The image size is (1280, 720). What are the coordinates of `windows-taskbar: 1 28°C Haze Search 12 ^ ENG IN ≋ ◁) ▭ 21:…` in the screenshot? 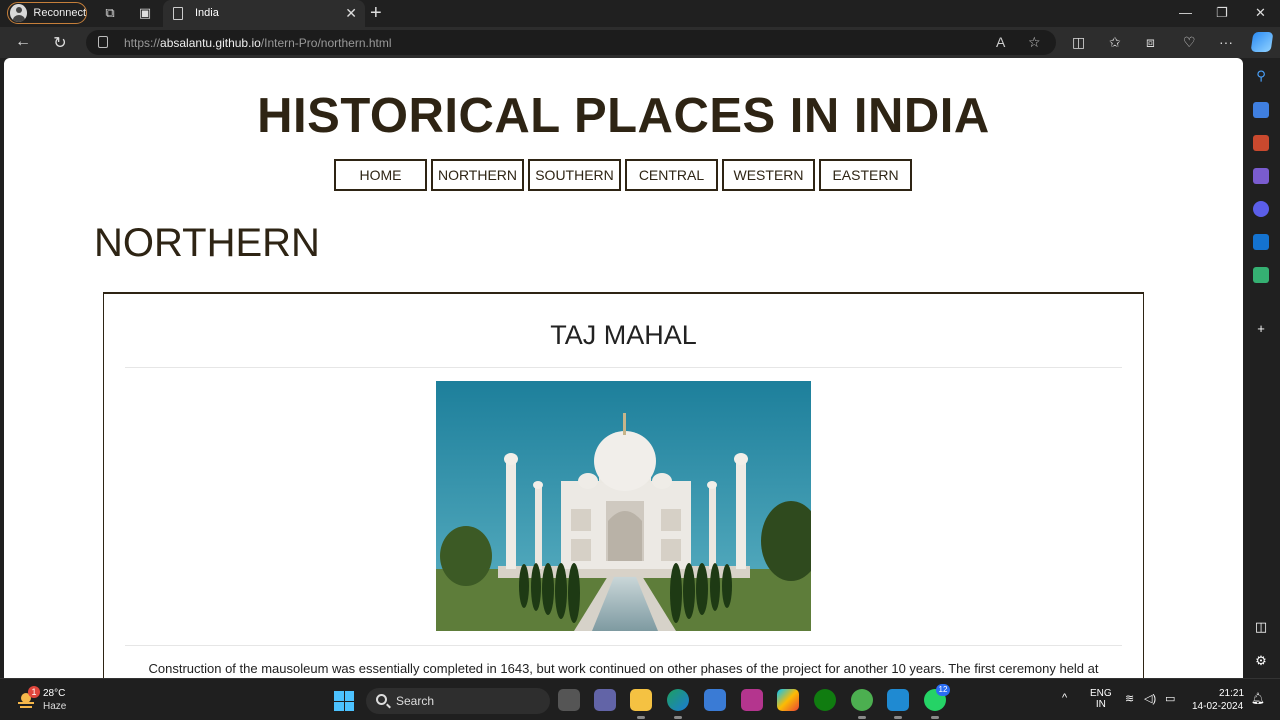 It's located at (640, 699).